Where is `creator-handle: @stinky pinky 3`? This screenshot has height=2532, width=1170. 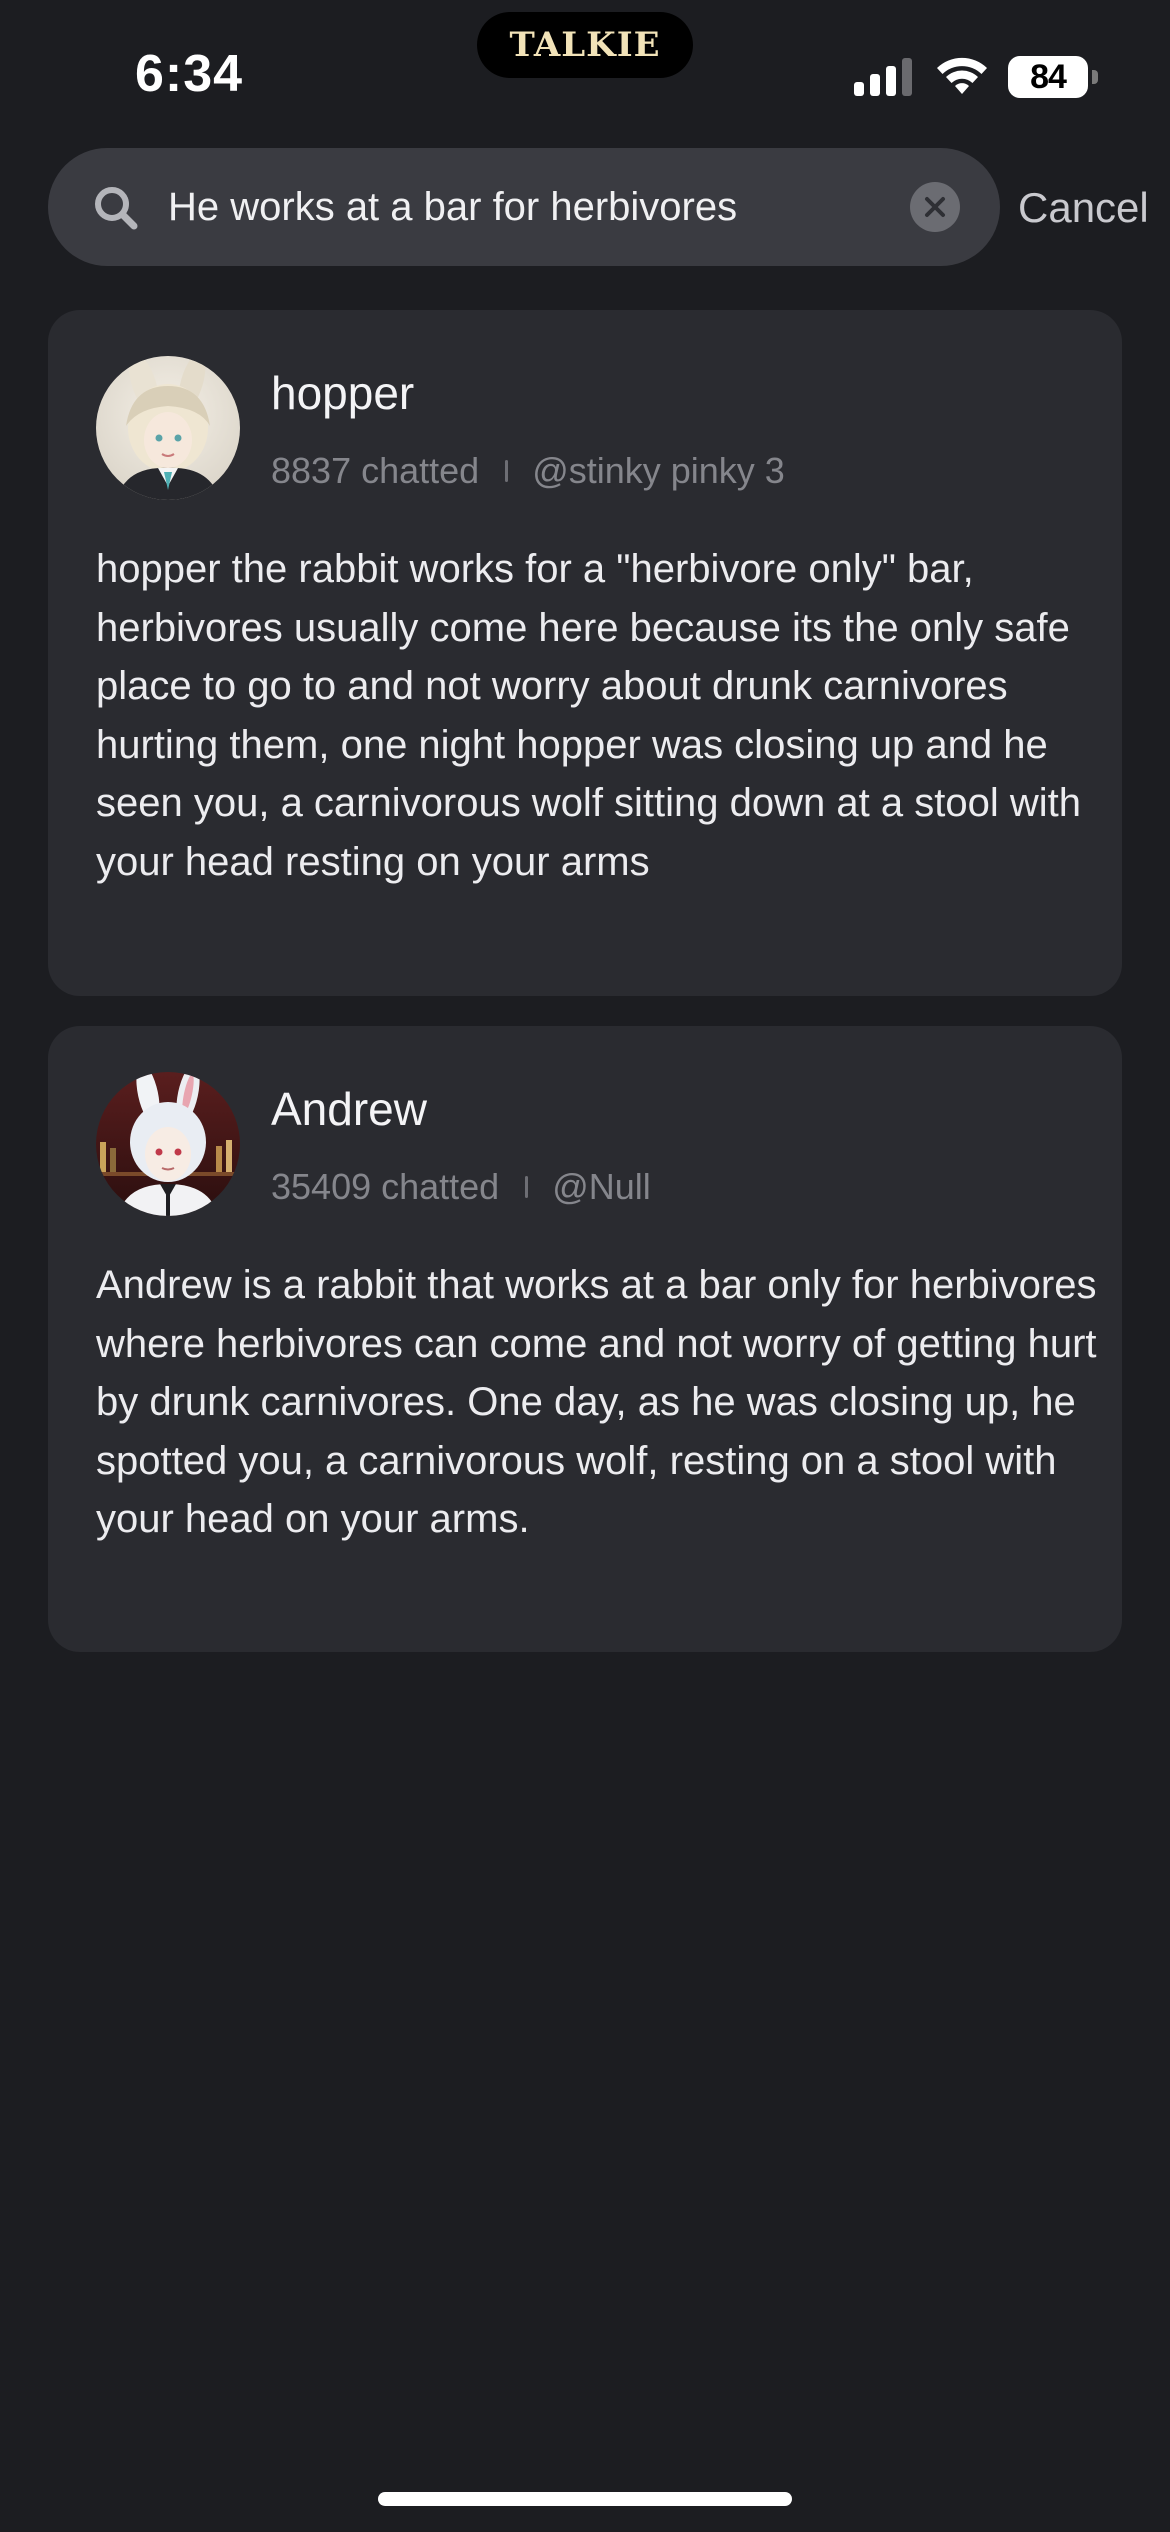
creator-handle: @stinky pinky 3 is located at coordinates (658, 471).